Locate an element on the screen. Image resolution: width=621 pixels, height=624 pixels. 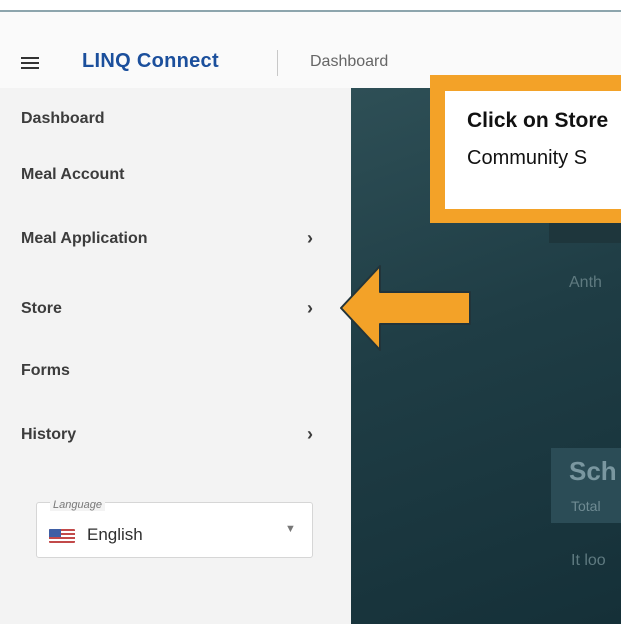
sidebar-item-label: Store is located at coordinates (41, 308).